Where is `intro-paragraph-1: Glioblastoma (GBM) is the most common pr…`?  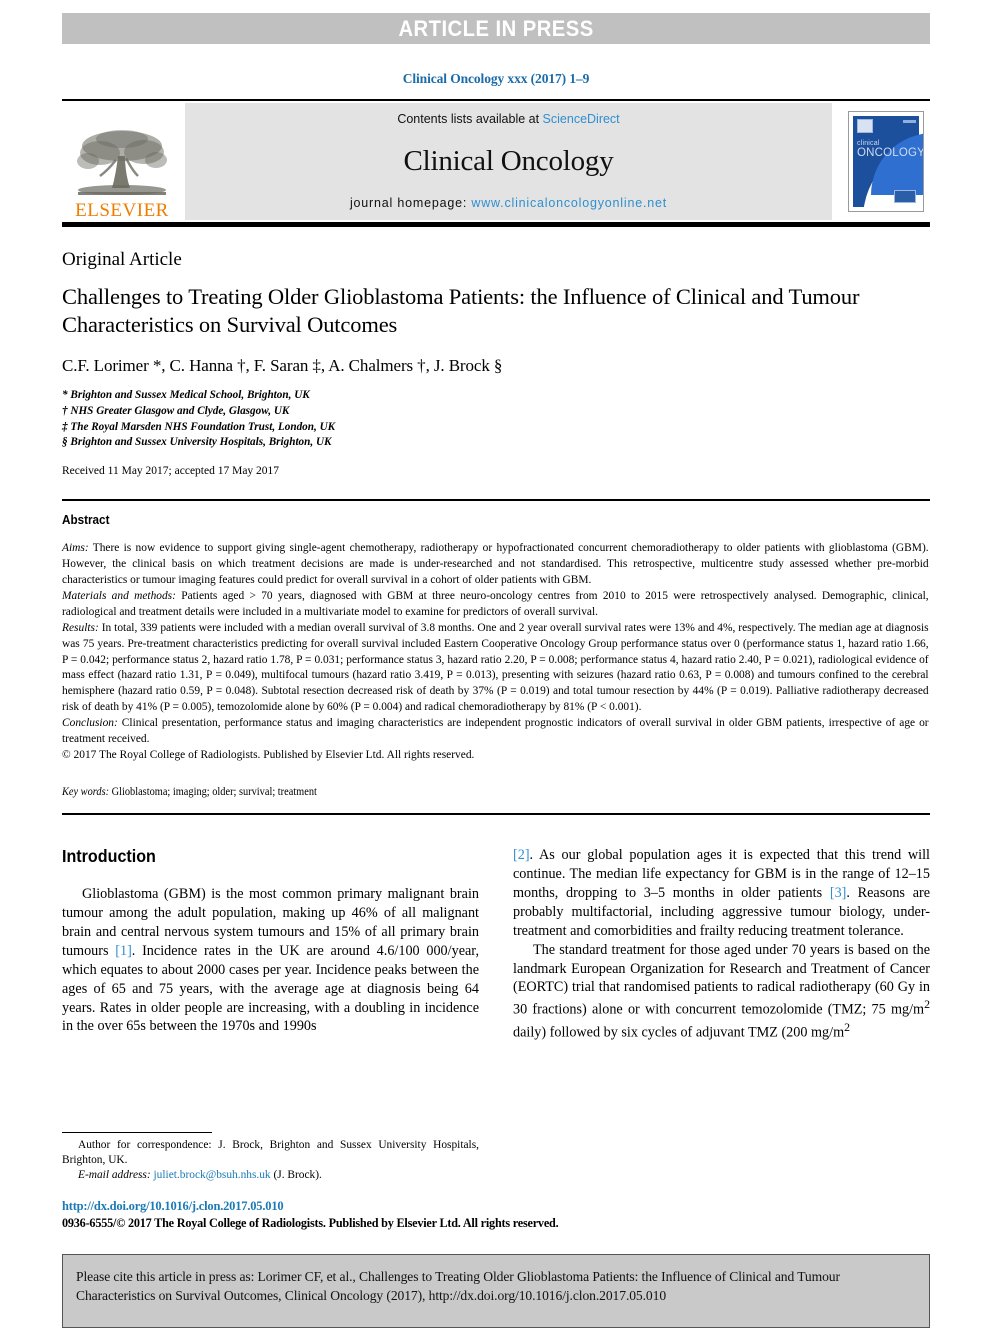 intro-paragraph-1: Glioblastoma (GBM) is the most common pr… is located at coordinates (270, 961).